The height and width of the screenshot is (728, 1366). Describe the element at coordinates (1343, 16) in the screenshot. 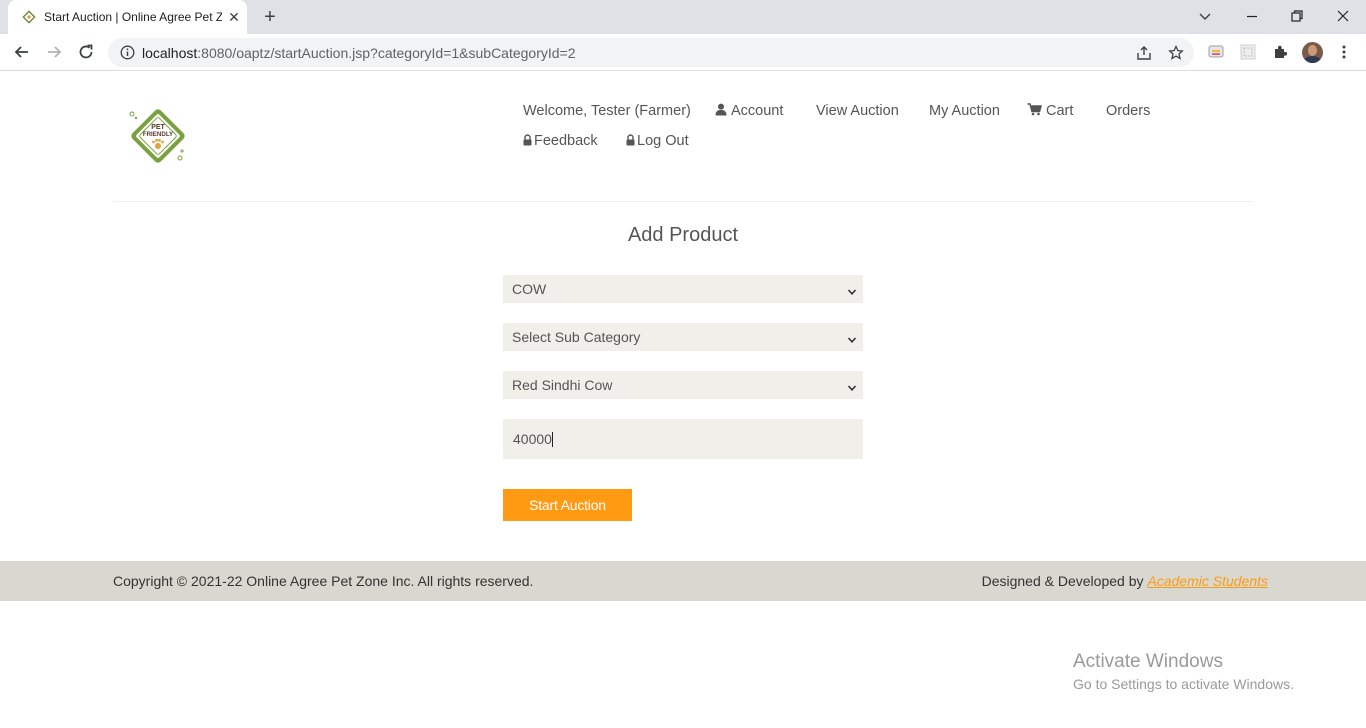

I see `close-window-icon` at that location.